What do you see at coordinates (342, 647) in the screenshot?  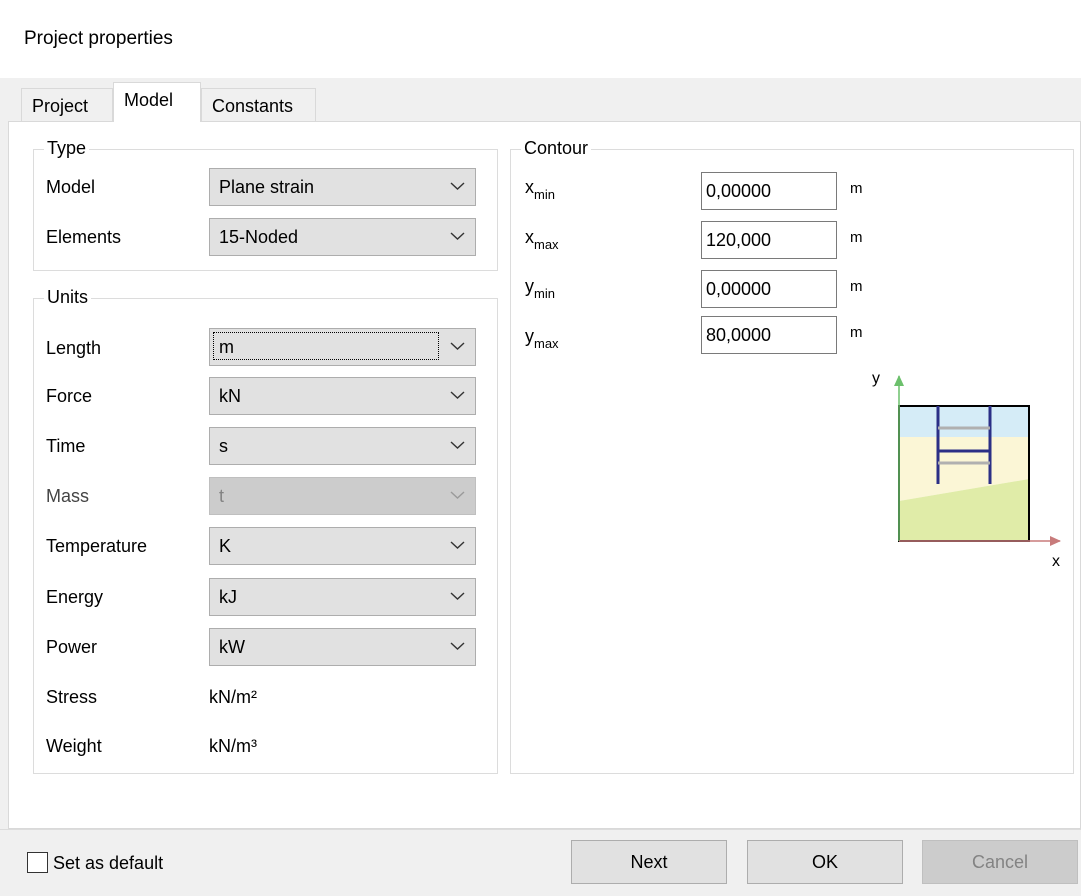 I see `power-dropdown: kW` at bounding box center [342, 647].